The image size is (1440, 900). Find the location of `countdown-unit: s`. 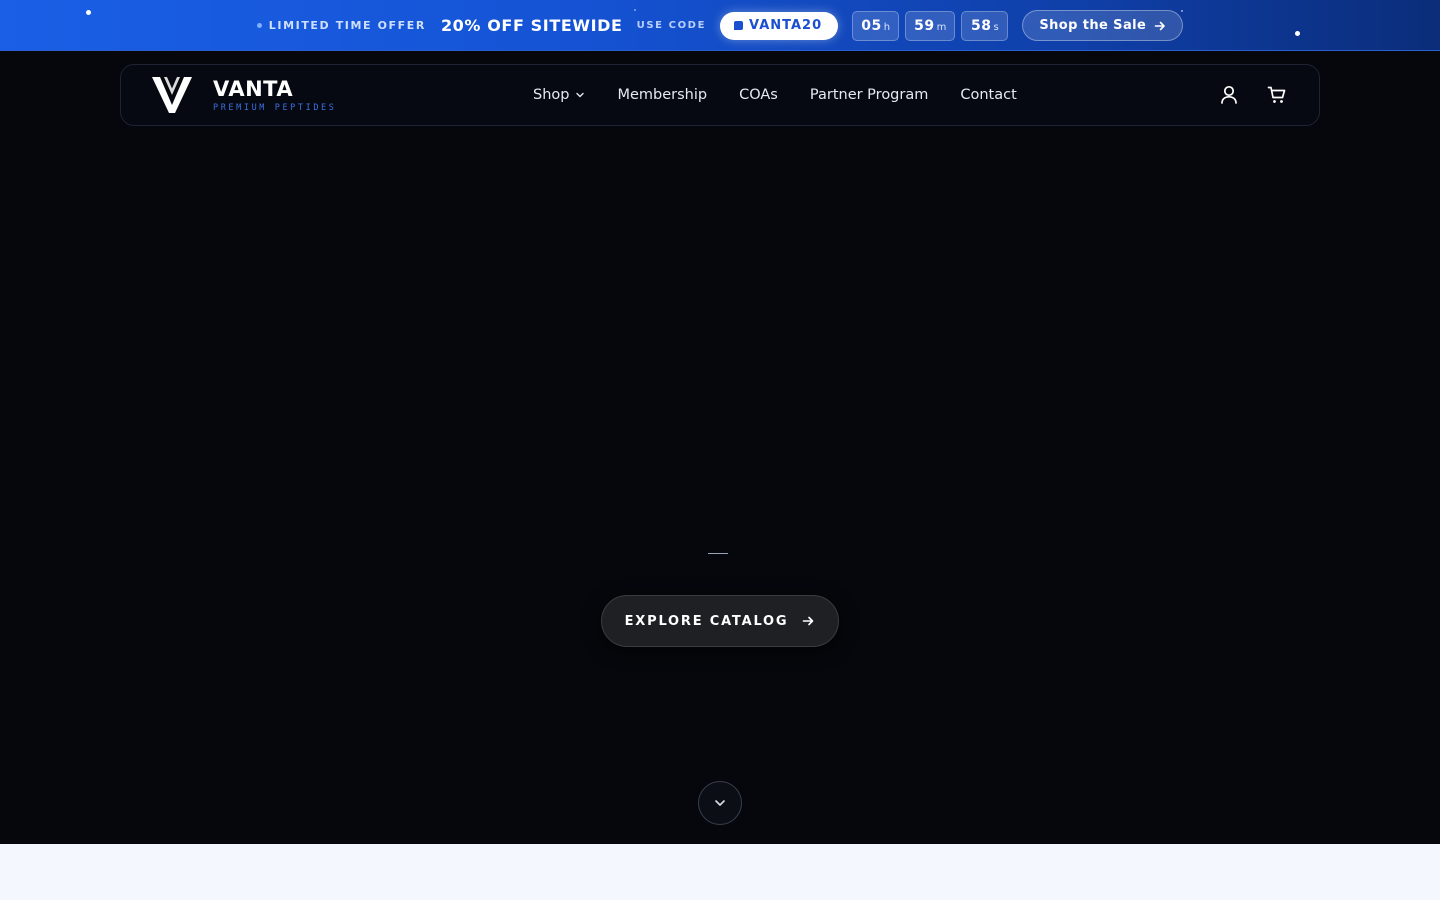

countdown-unit: s is located at coordinates (996, 27).